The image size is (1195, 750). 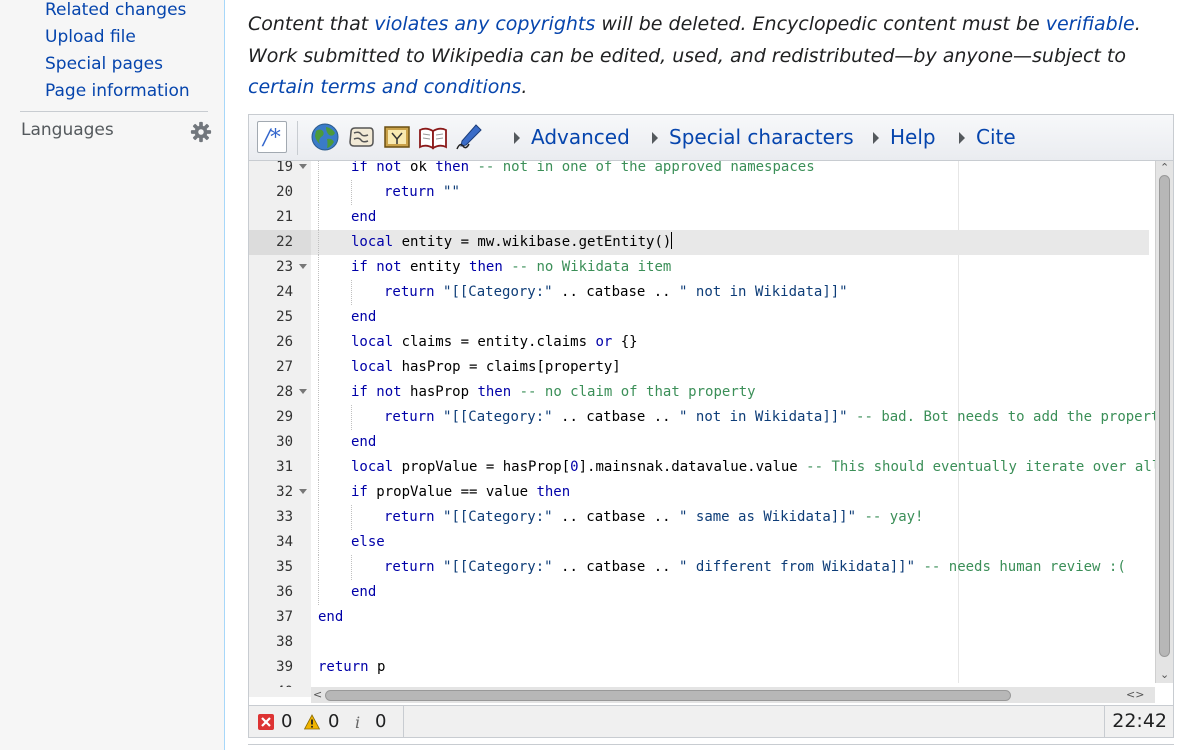 What do you see at coordinates (280, 192) in the screenshot?
I see `gutter-cell: 20` at bounding box center [280, 192].